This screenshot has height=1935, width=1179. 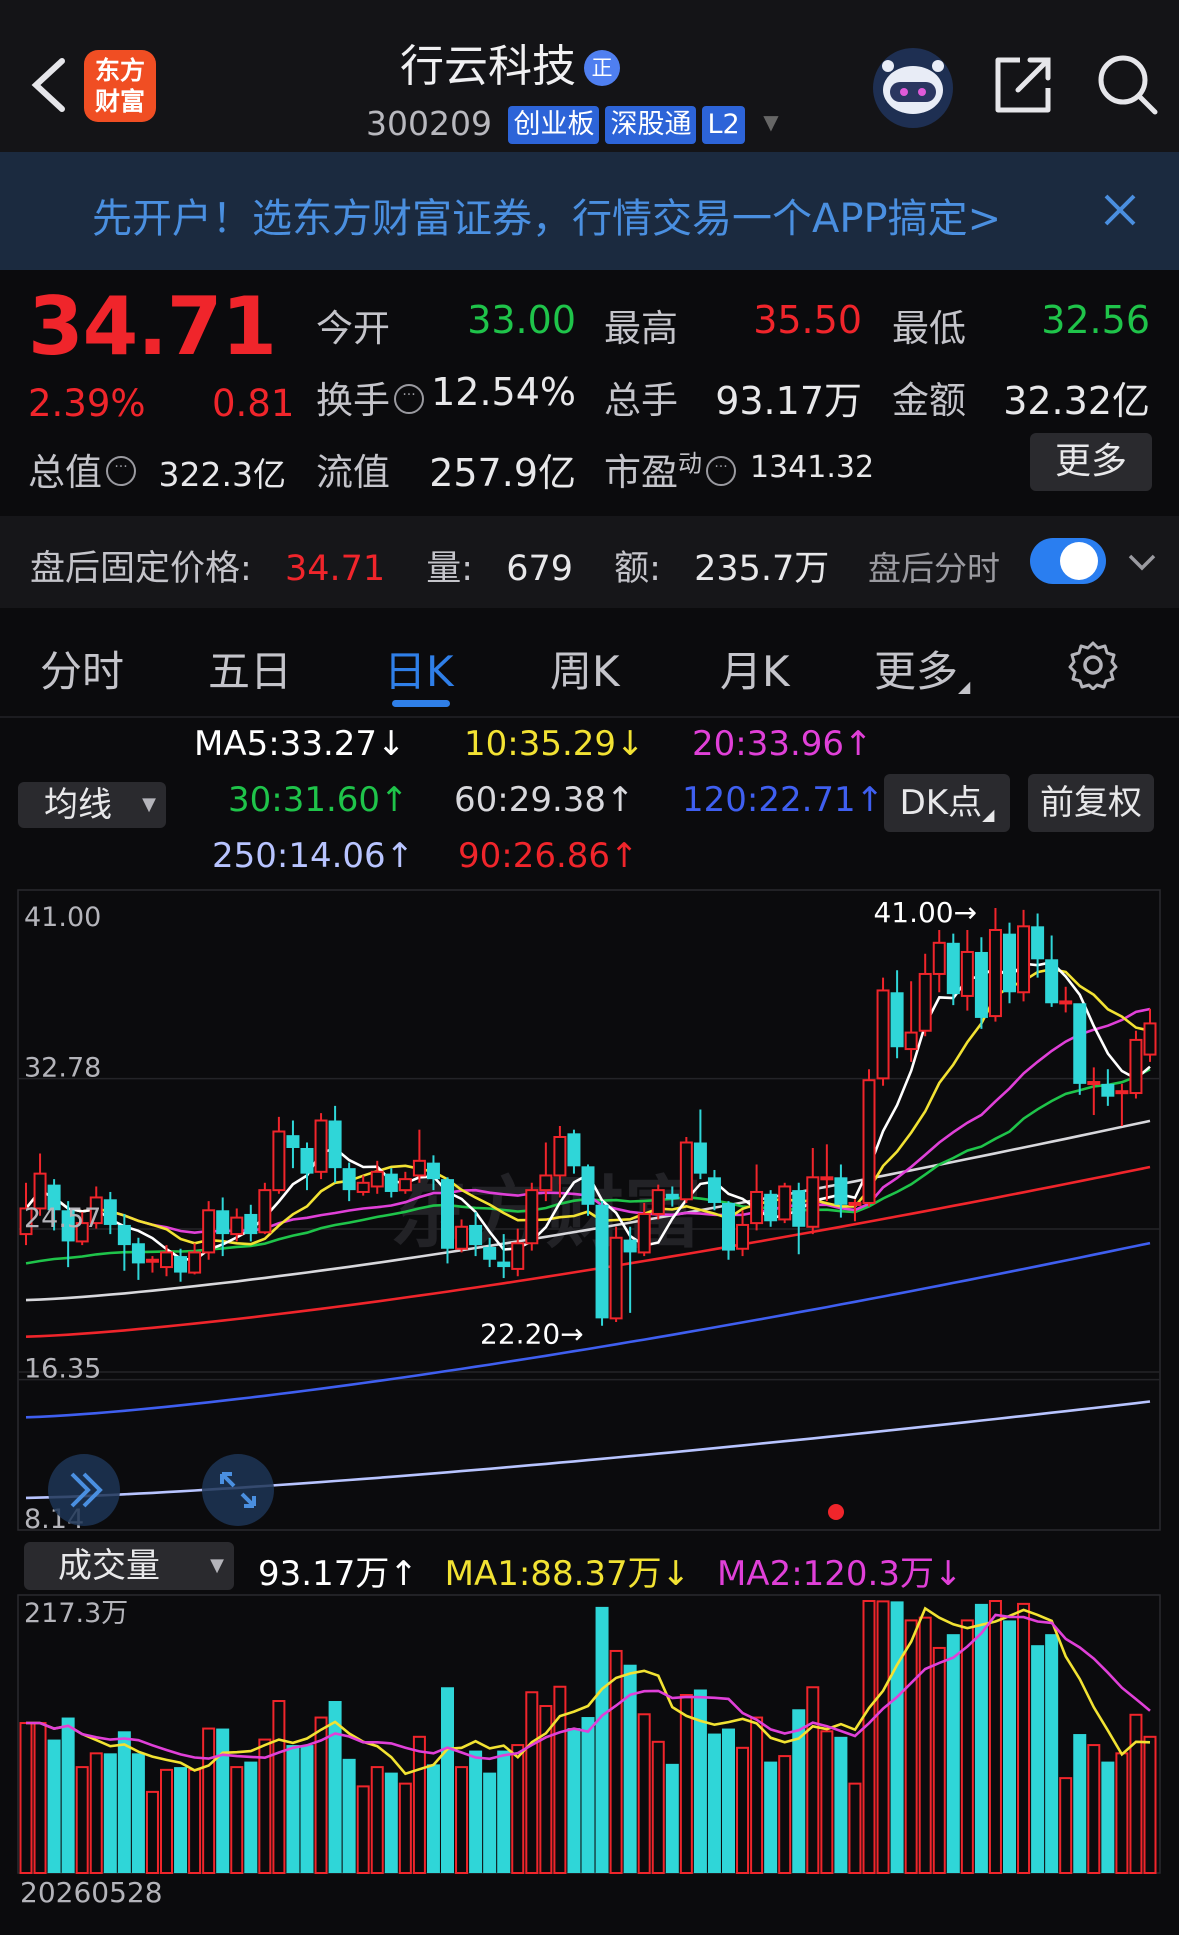 I want to click on toggle-knob, so click(x=1079, y=561).